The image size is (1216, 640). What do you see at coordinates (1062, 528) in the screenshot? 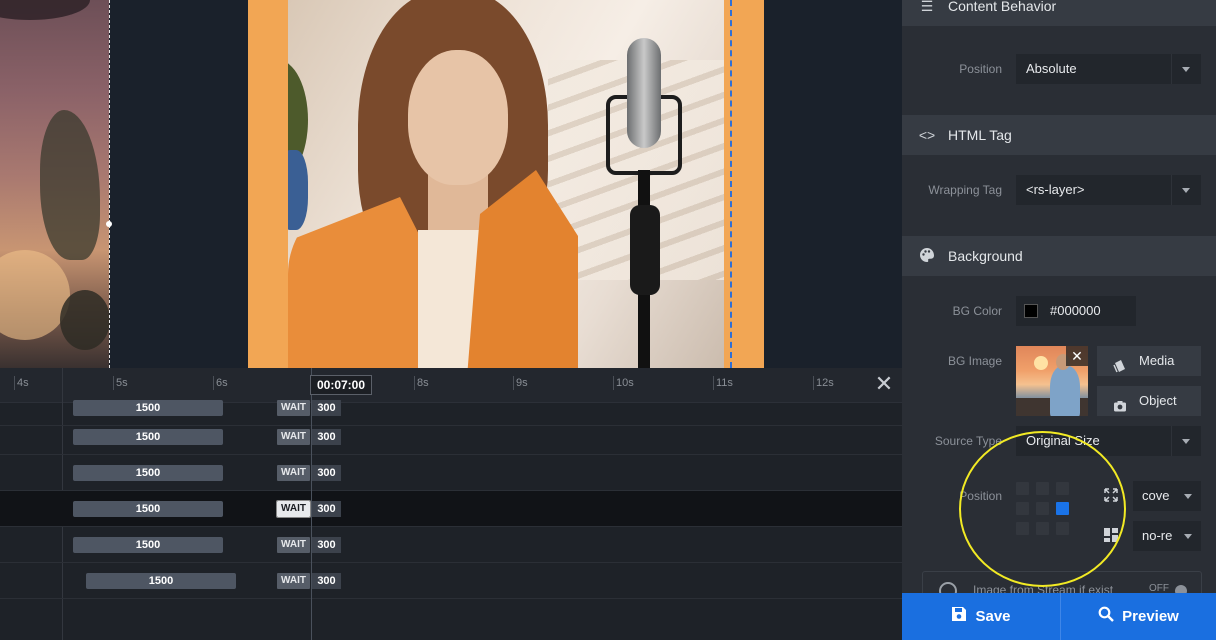
I see `position-bottom-right` at bounding box center [1062, 528].